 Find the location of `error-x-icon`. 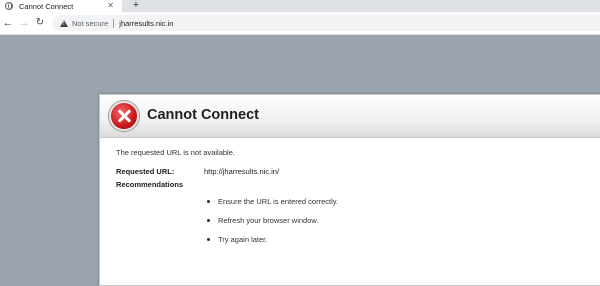

error-x-icon is located at coordinates (124, 116).